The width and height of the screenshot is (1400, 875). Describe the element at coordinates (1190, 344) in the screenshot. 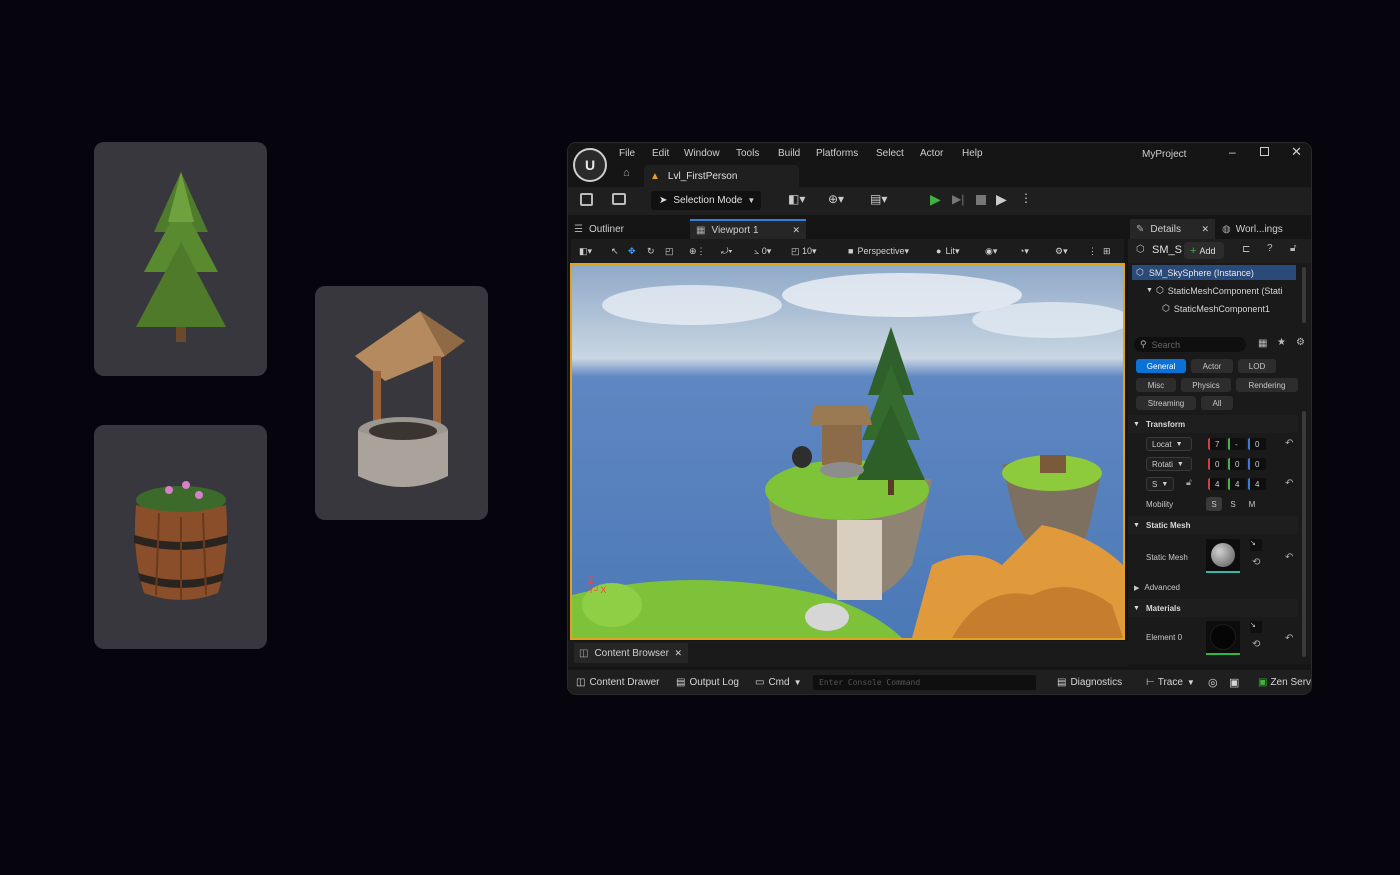

I see `details-search: ⚲ Search` at that location.